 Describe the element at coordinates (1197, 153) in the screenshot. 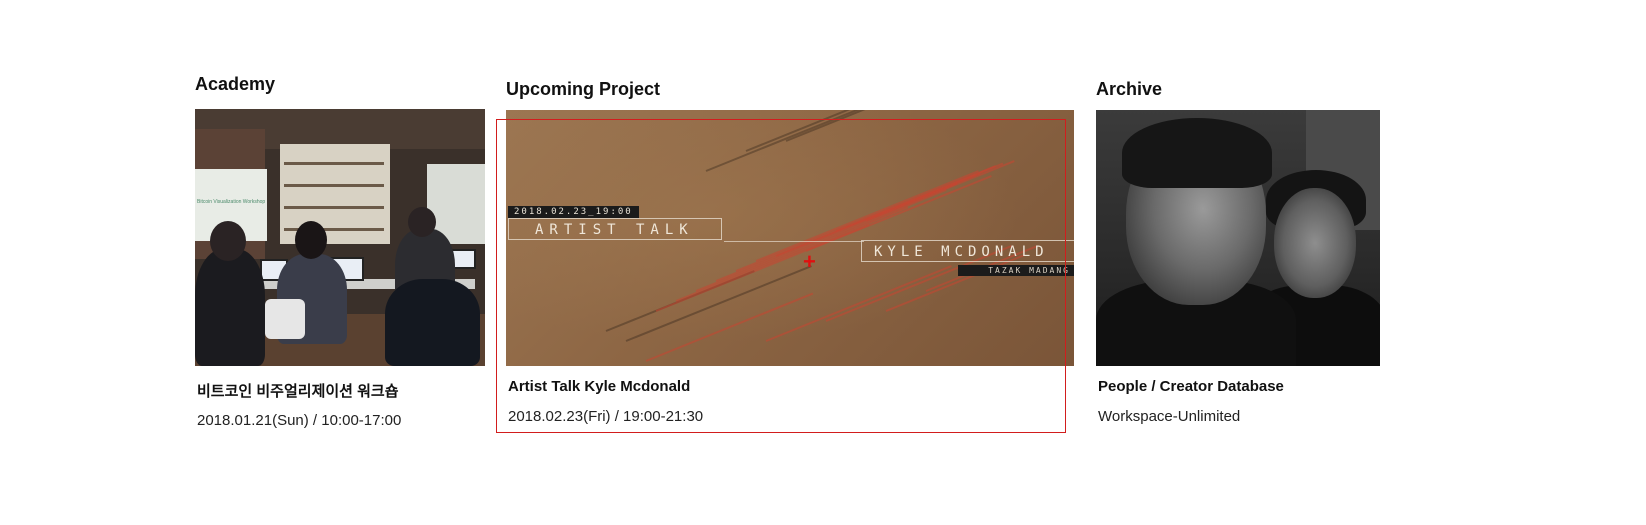

I see `person-hair` at that location.